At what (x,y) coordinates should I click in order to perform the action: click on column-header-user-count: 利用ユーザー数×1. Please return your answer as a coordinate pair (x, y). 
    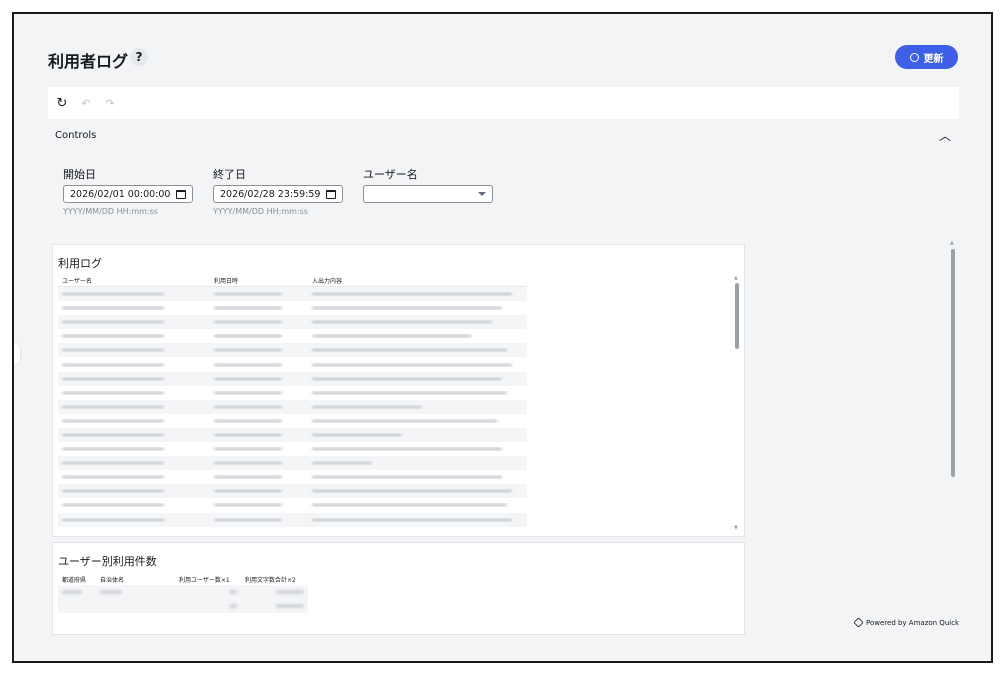
    Looking at the image, I should click on (208, 579).